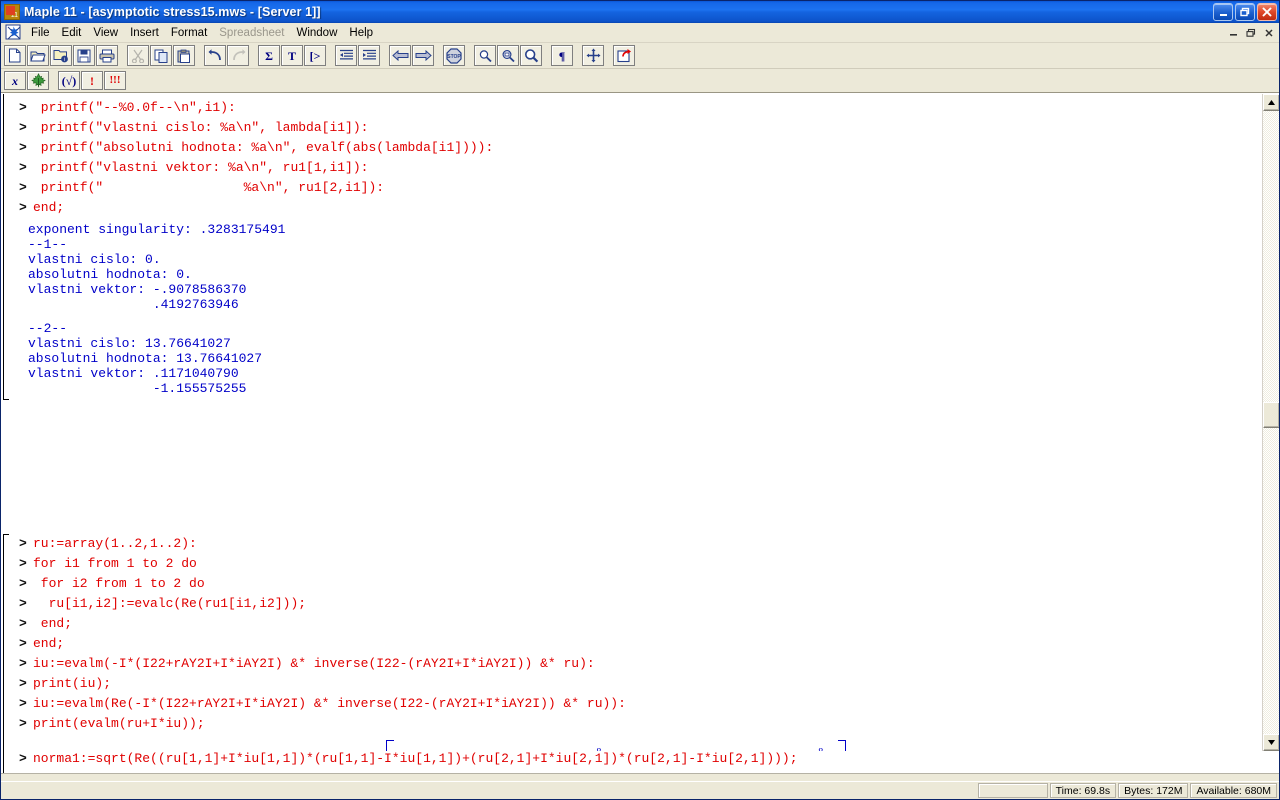 Image resolution: width=1280 pixels, height=800 pixels. What do you see at coordinates (315, 55) in the screenshot?
I see `maple-input-icon: [>` at bounding box center [315, 55].